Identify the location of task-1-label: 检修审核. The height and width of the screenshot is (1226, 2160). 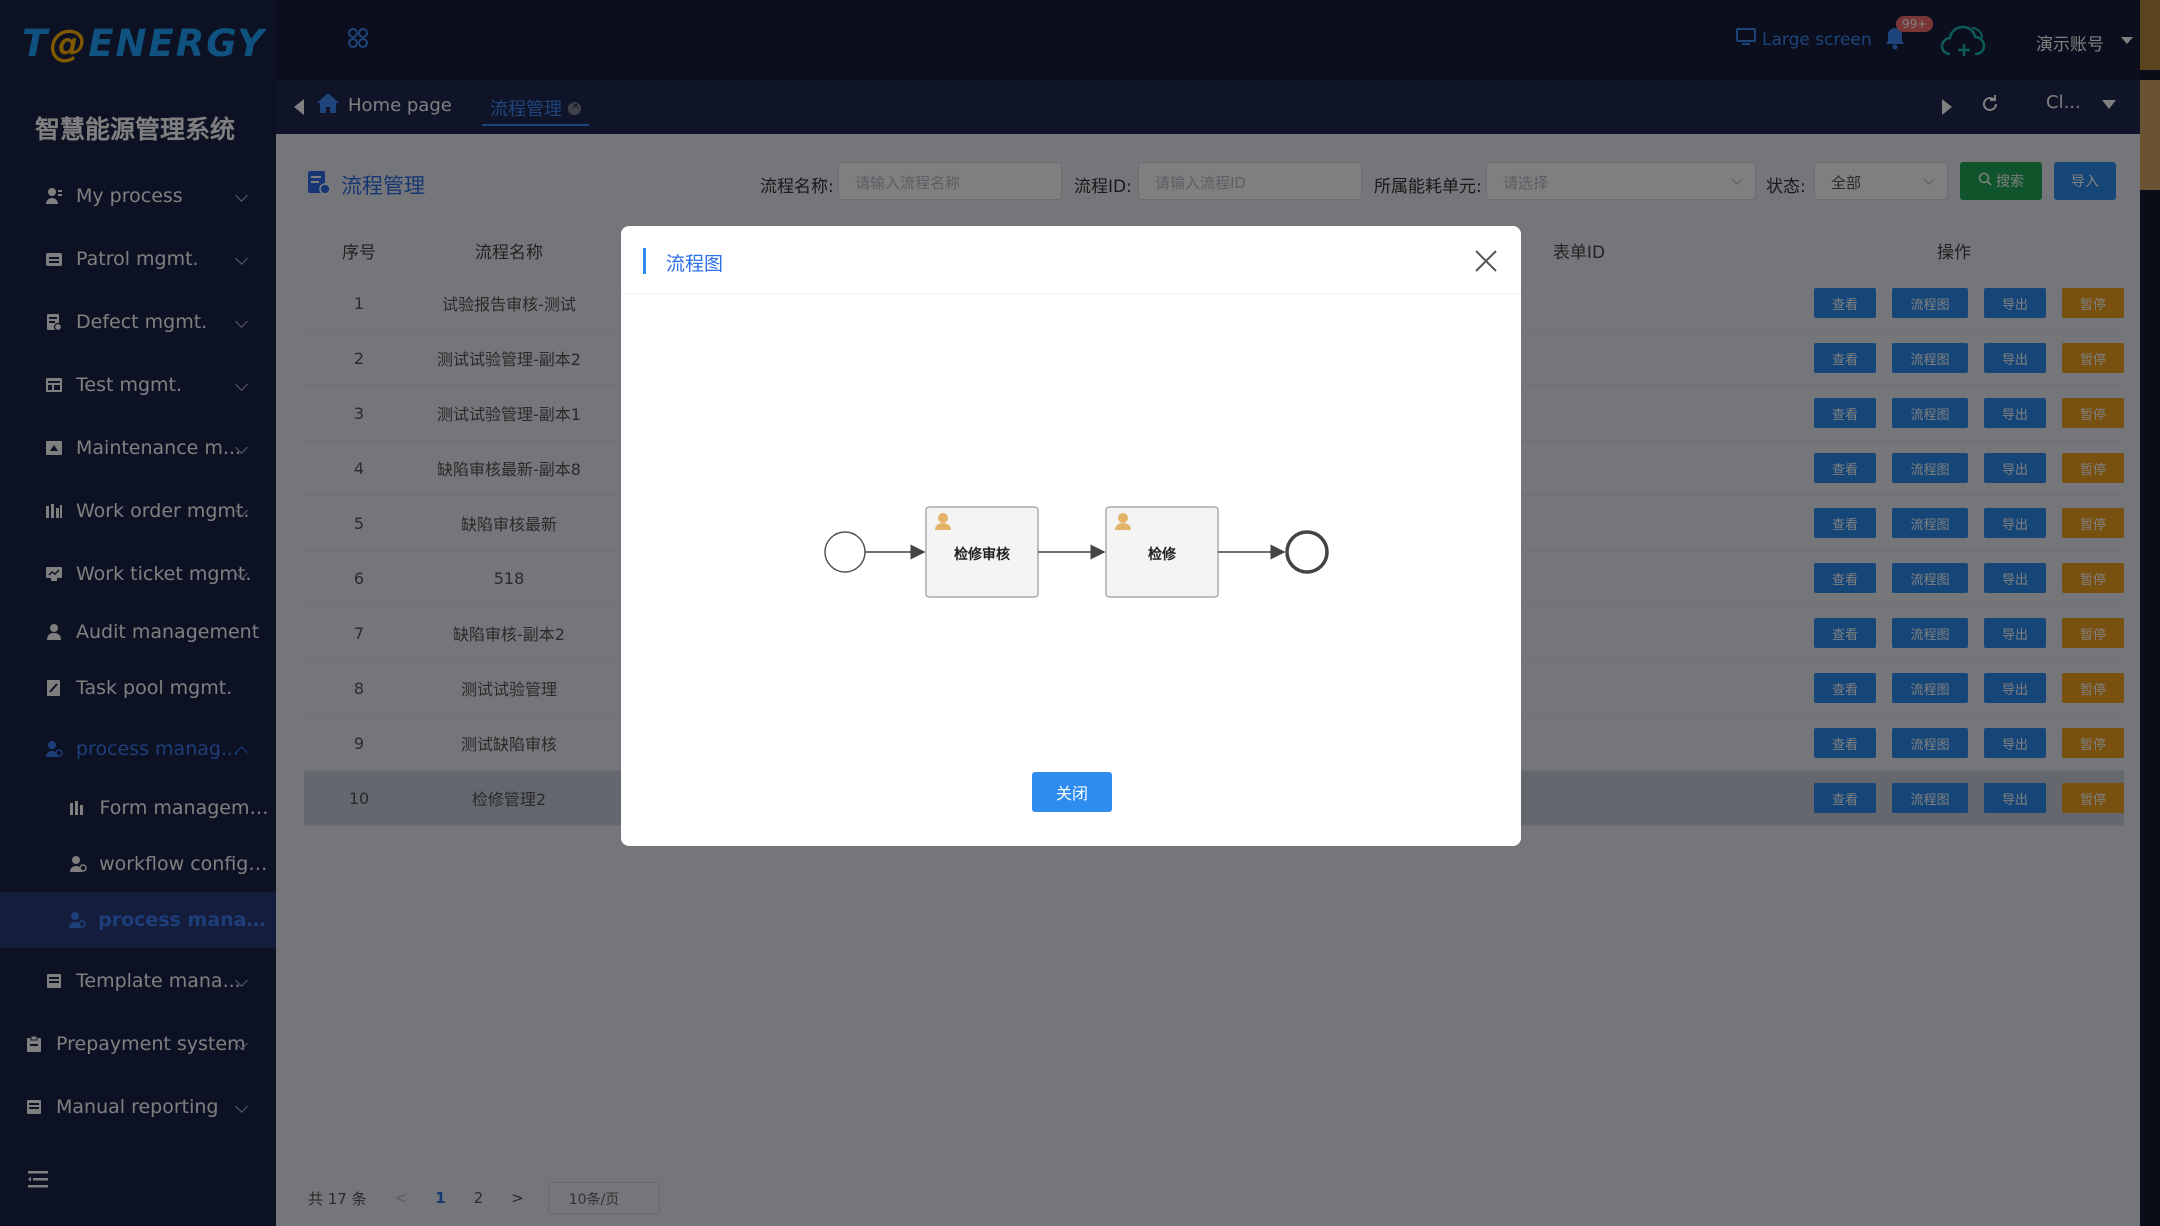
(982, 554).